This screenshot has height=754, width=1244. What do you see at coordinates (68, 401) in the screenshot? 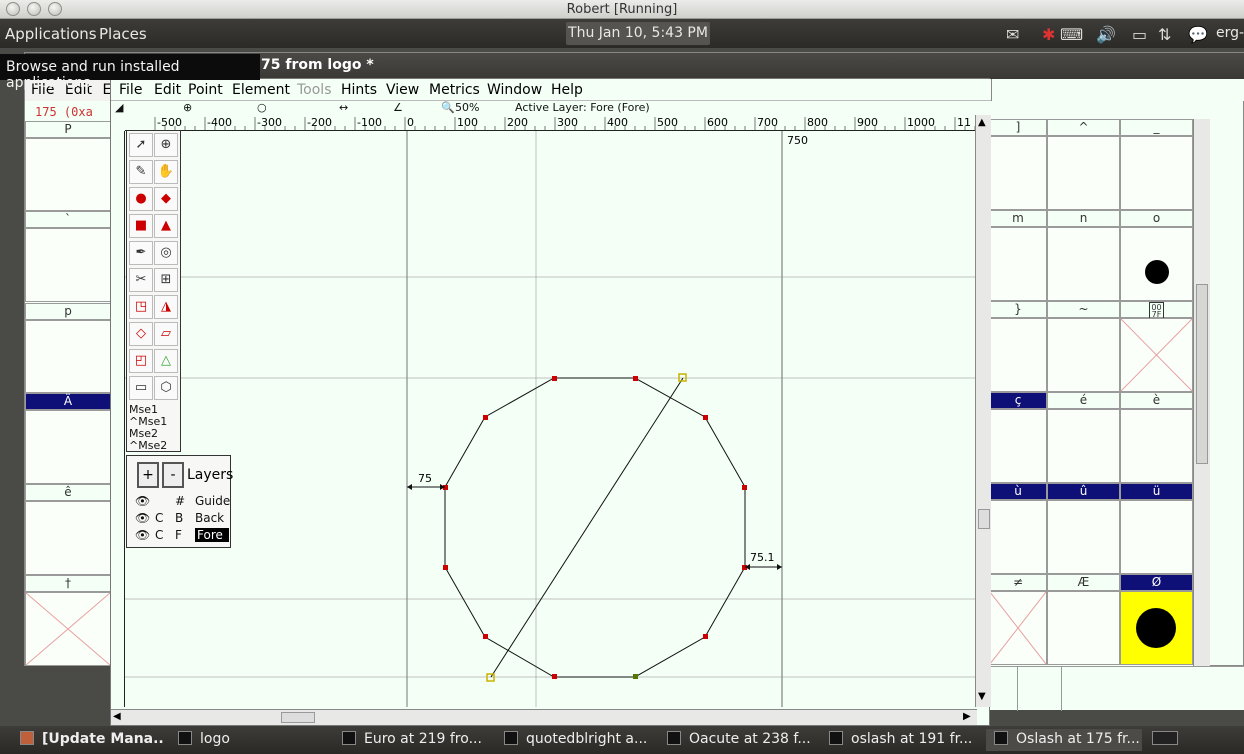
I see `glyph-cell-header-selected: Ä` at bounding box center [68, 401].